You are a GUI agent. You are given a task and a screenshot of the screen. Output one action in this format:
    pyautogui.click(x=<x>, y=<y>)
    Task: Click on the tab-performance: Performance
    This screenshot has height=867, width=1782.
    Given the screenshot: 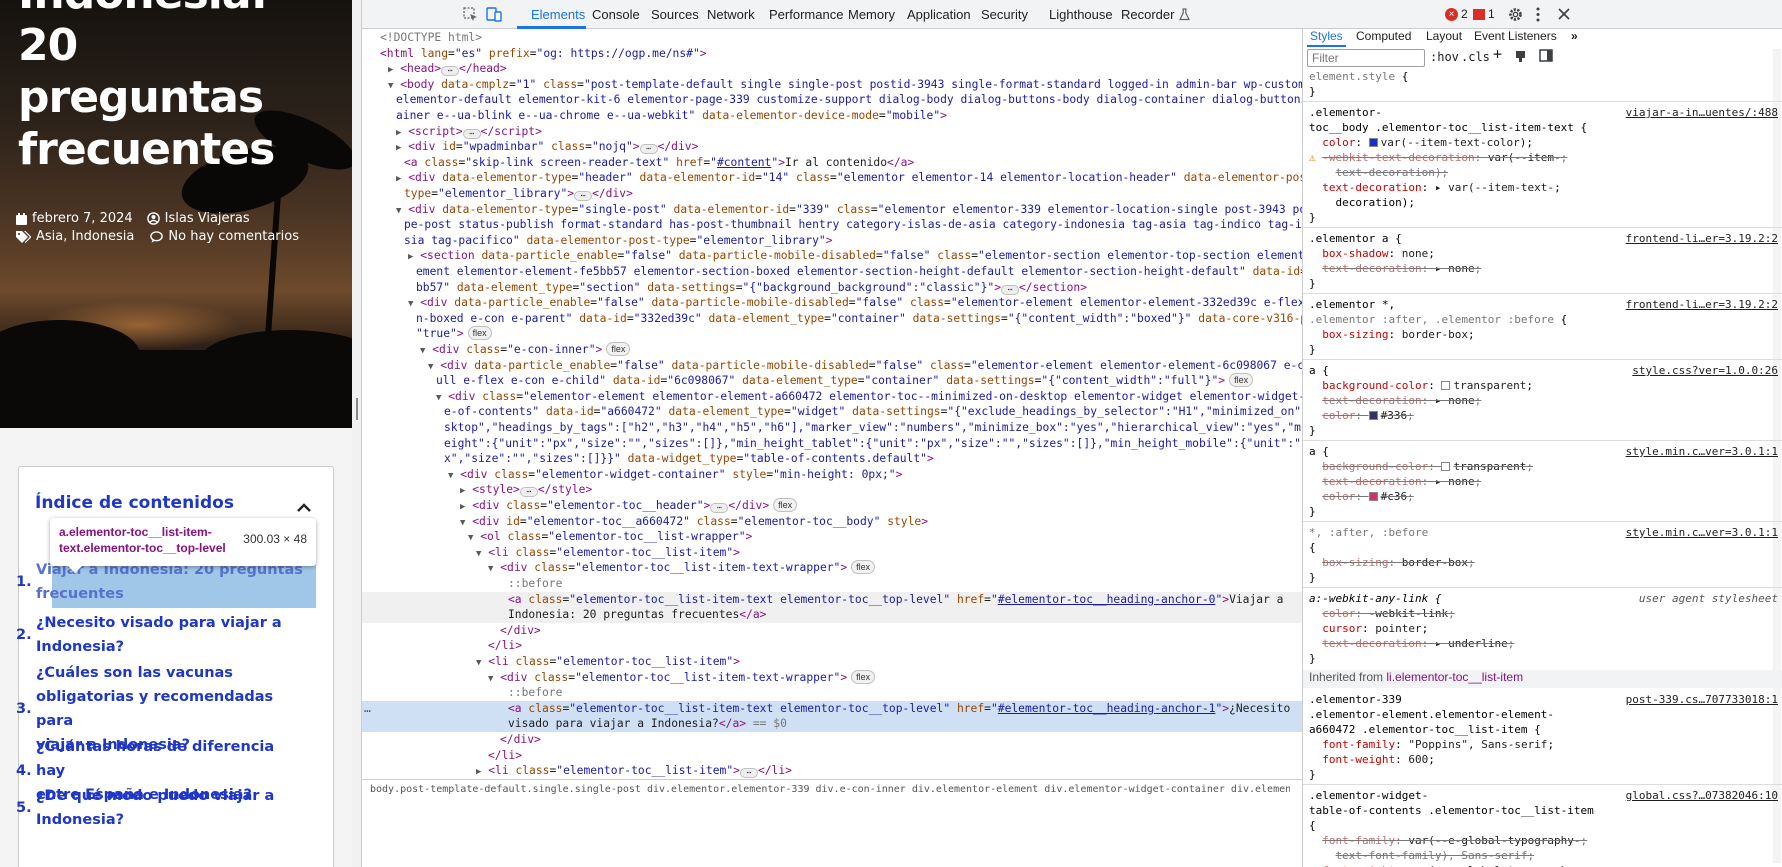 What is the action you would take?
    pyautogui.click(x=806, y=14)
    